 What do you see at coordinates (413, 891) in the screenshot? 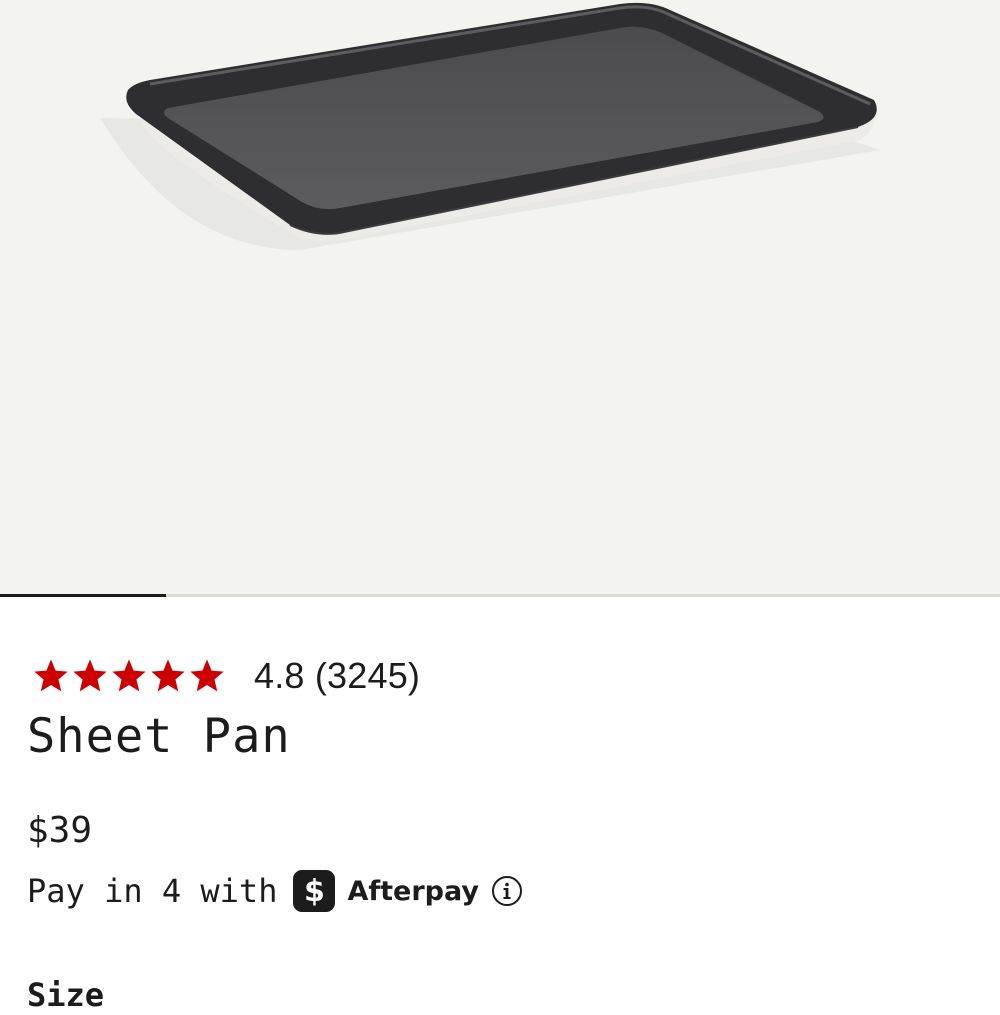
I see `afterpay-brand-label: Afterpay` at bounding box center [413, 891].